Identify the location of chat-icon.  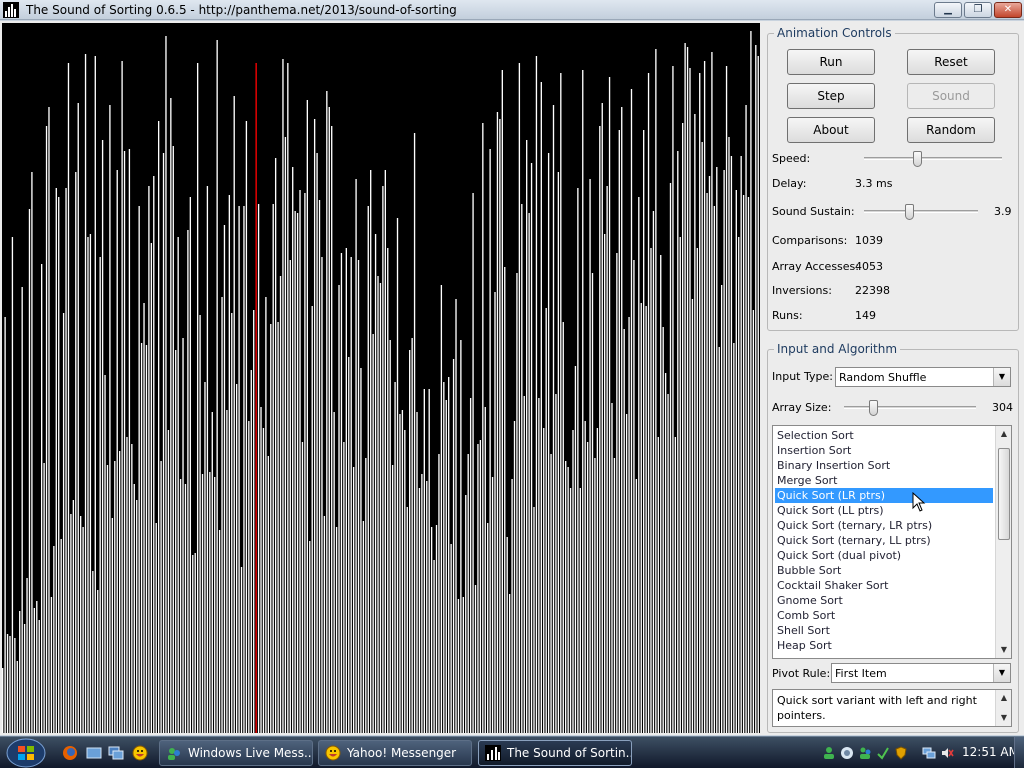
(847, 753).